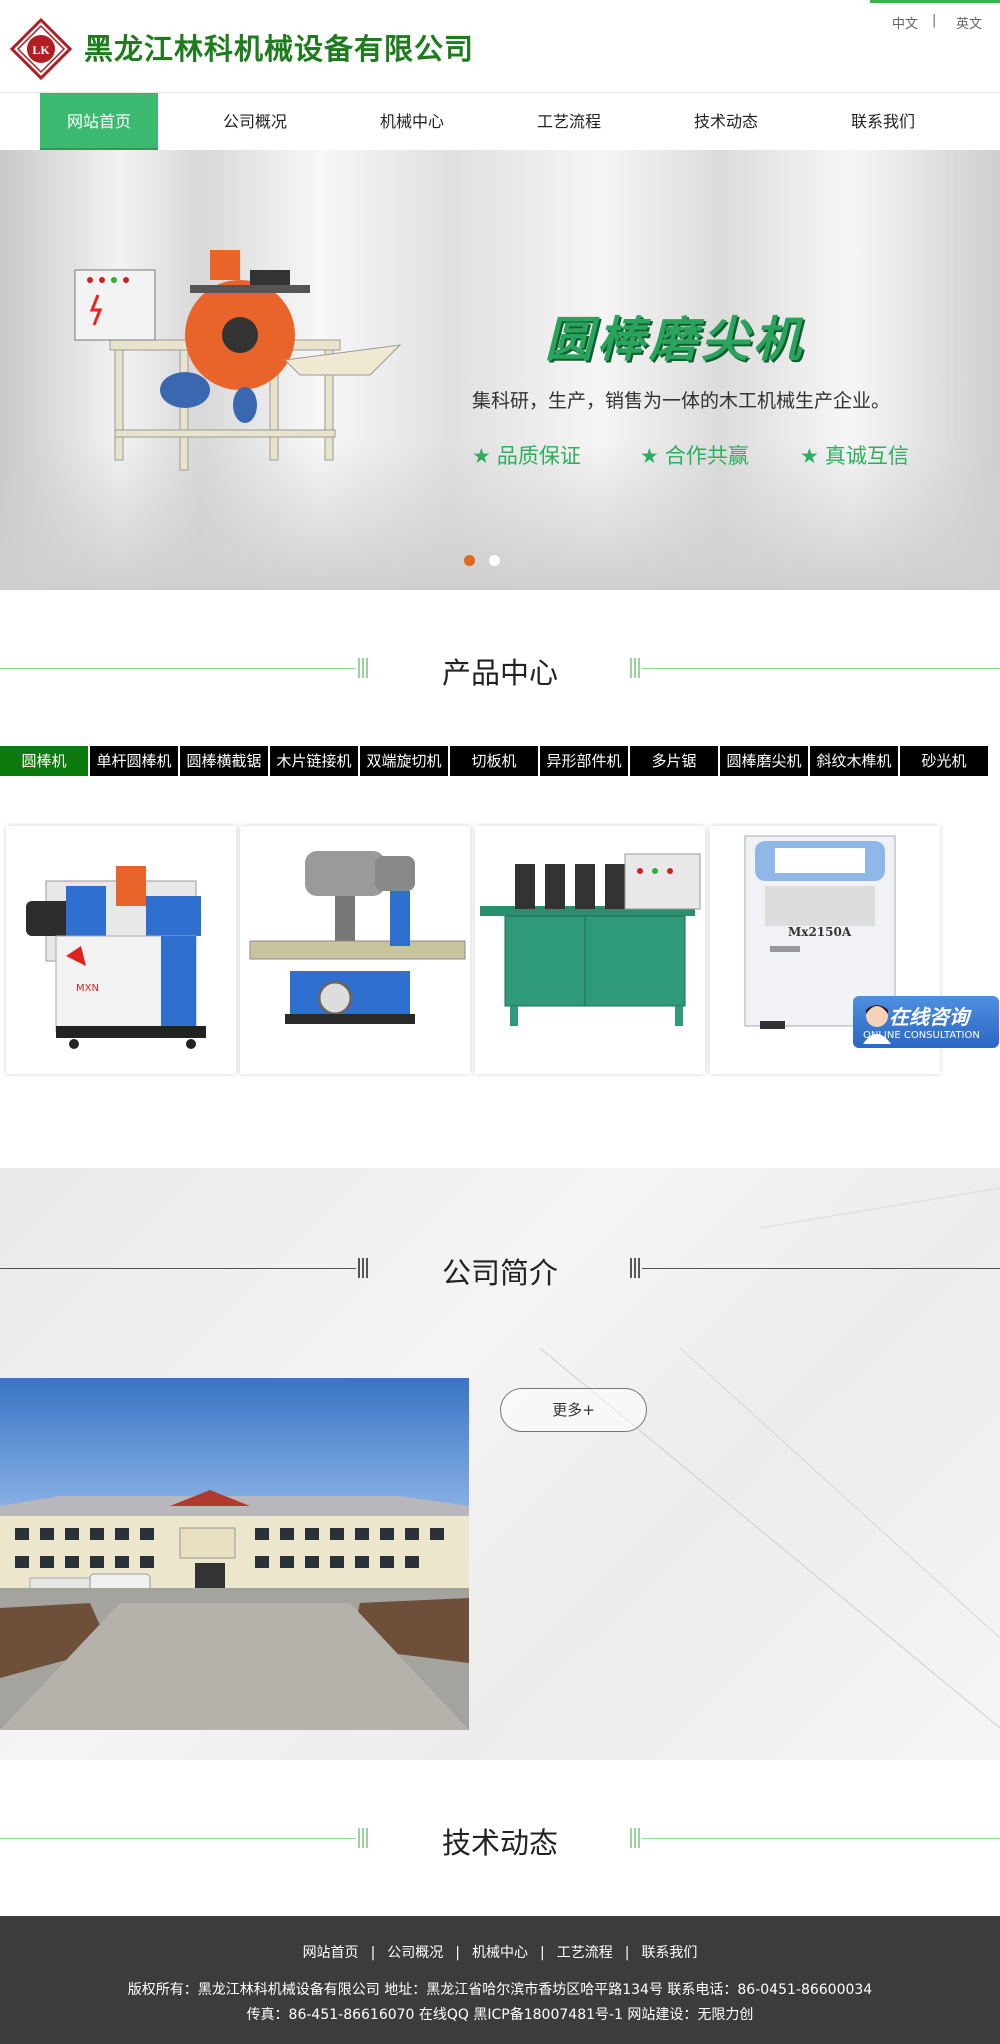 Image resolution: width=1000 pixels, height=2044 pixels. Describe the element at coordinates (706, 456) in the screenshot. I see `feature-label: 合作共赢` at that location.